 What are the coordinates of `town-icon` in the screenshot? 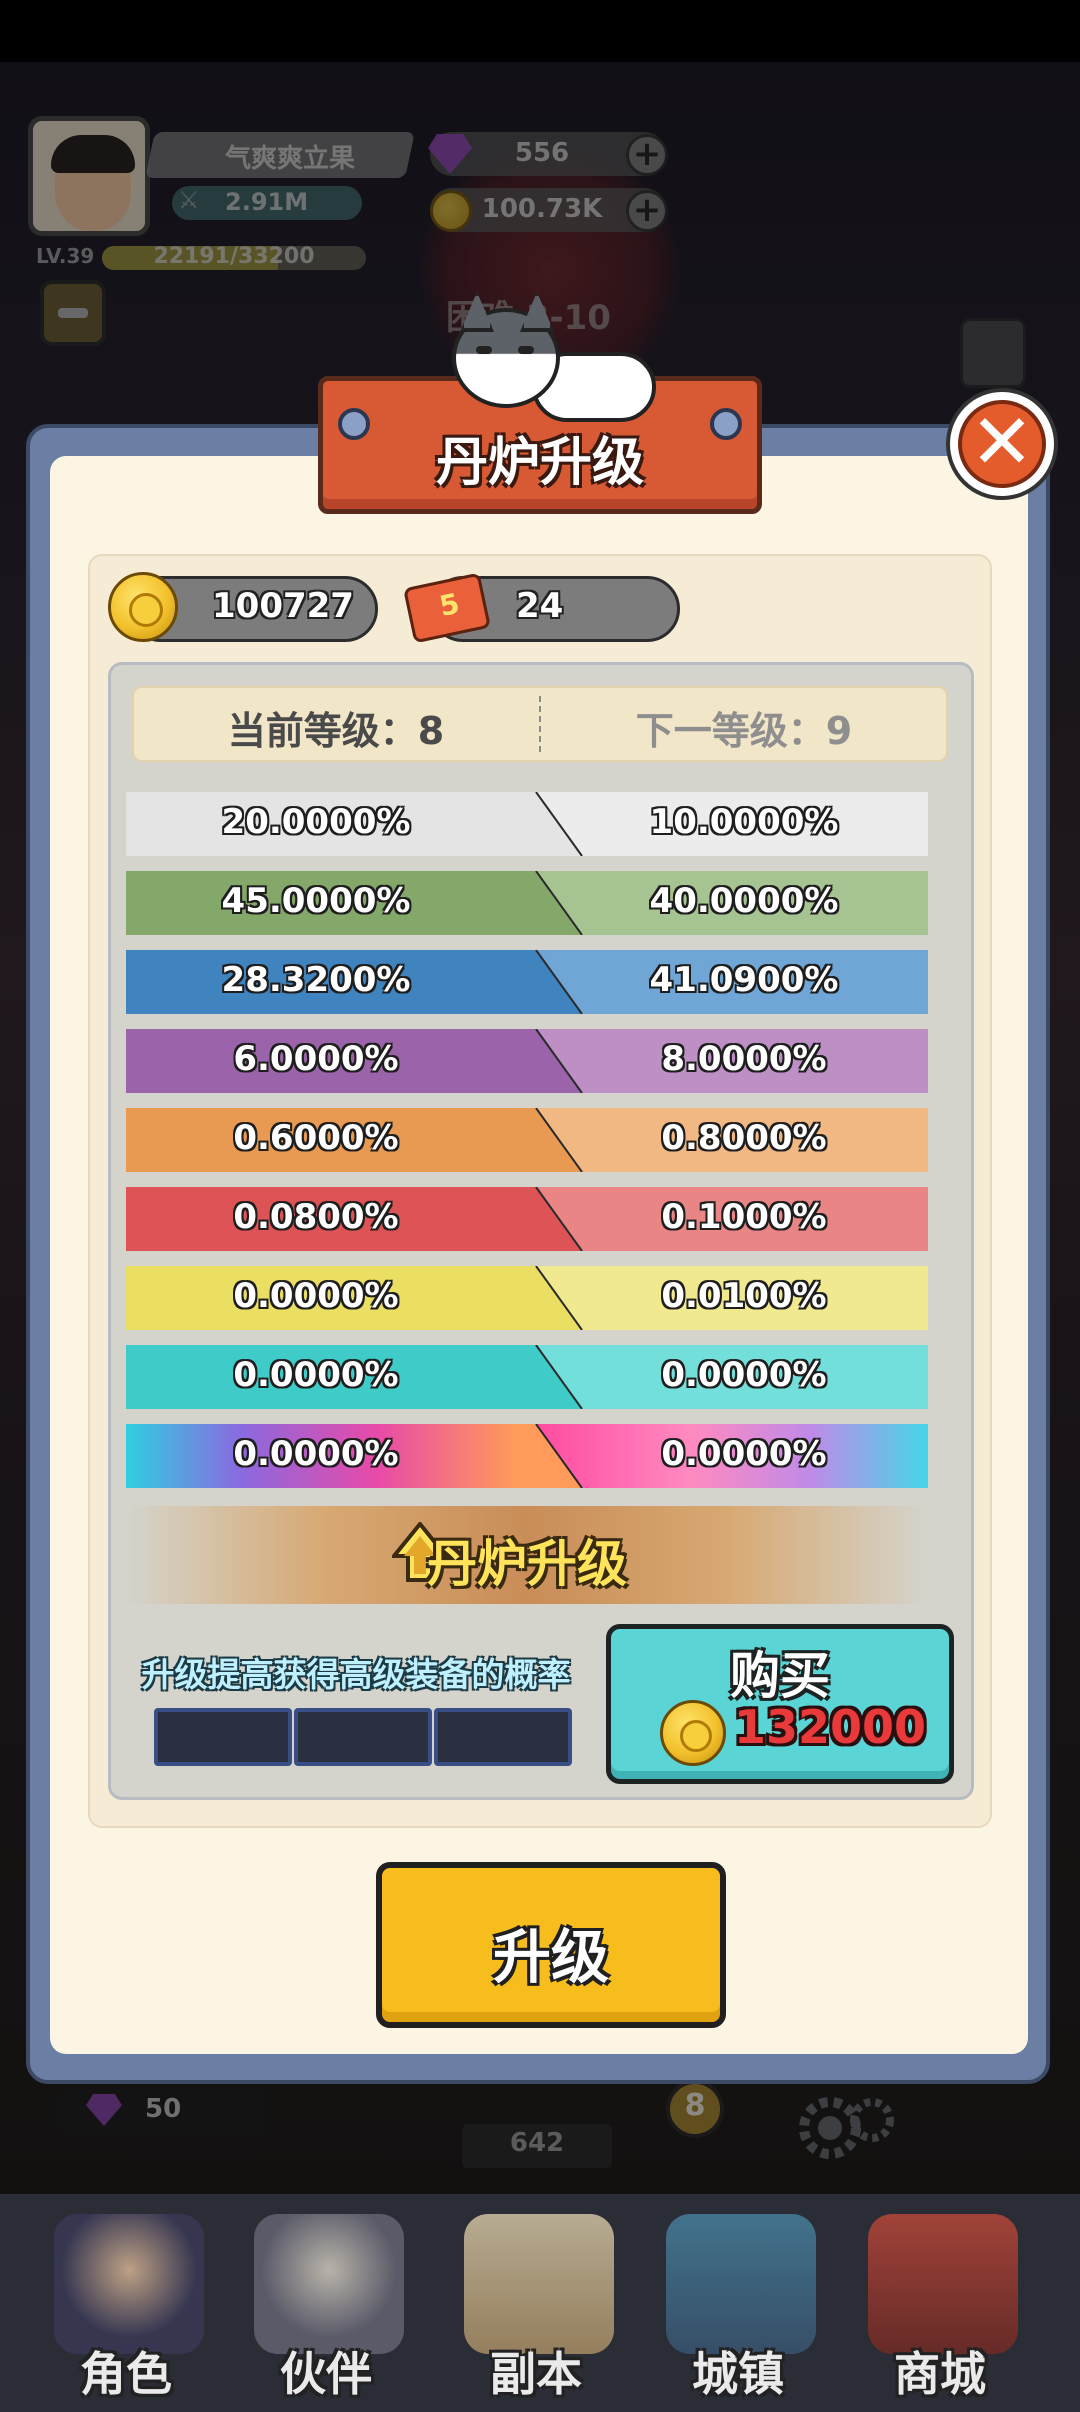 It's located at (741, 2284).